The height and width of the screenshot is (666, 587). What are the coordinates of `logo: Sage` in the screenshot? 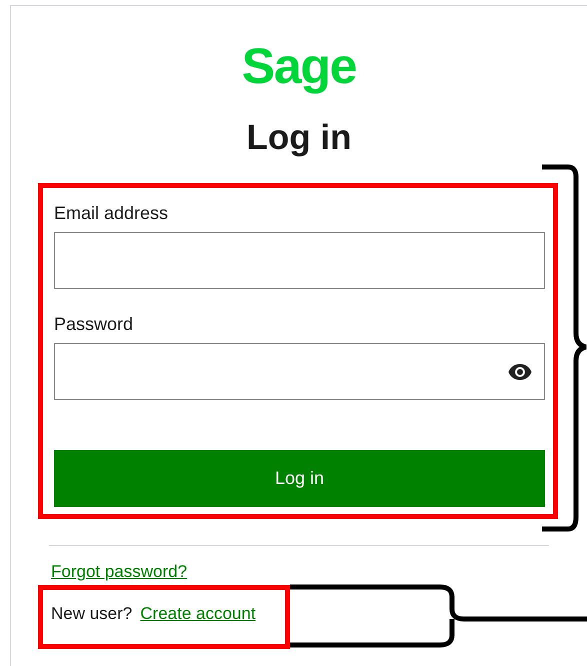 It's located at (299, 66).